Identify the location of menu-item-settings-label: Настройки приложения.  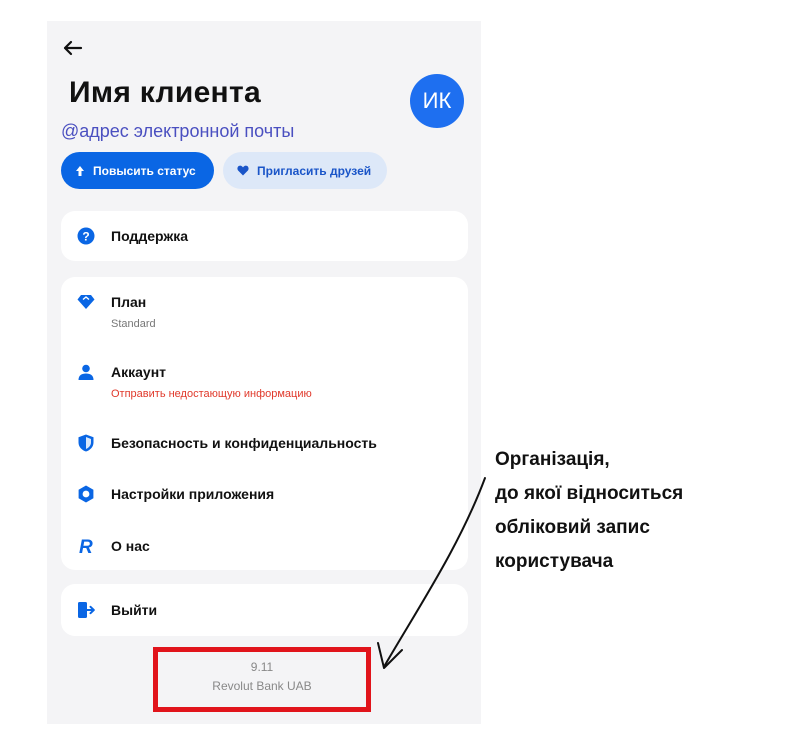
(193, 494).